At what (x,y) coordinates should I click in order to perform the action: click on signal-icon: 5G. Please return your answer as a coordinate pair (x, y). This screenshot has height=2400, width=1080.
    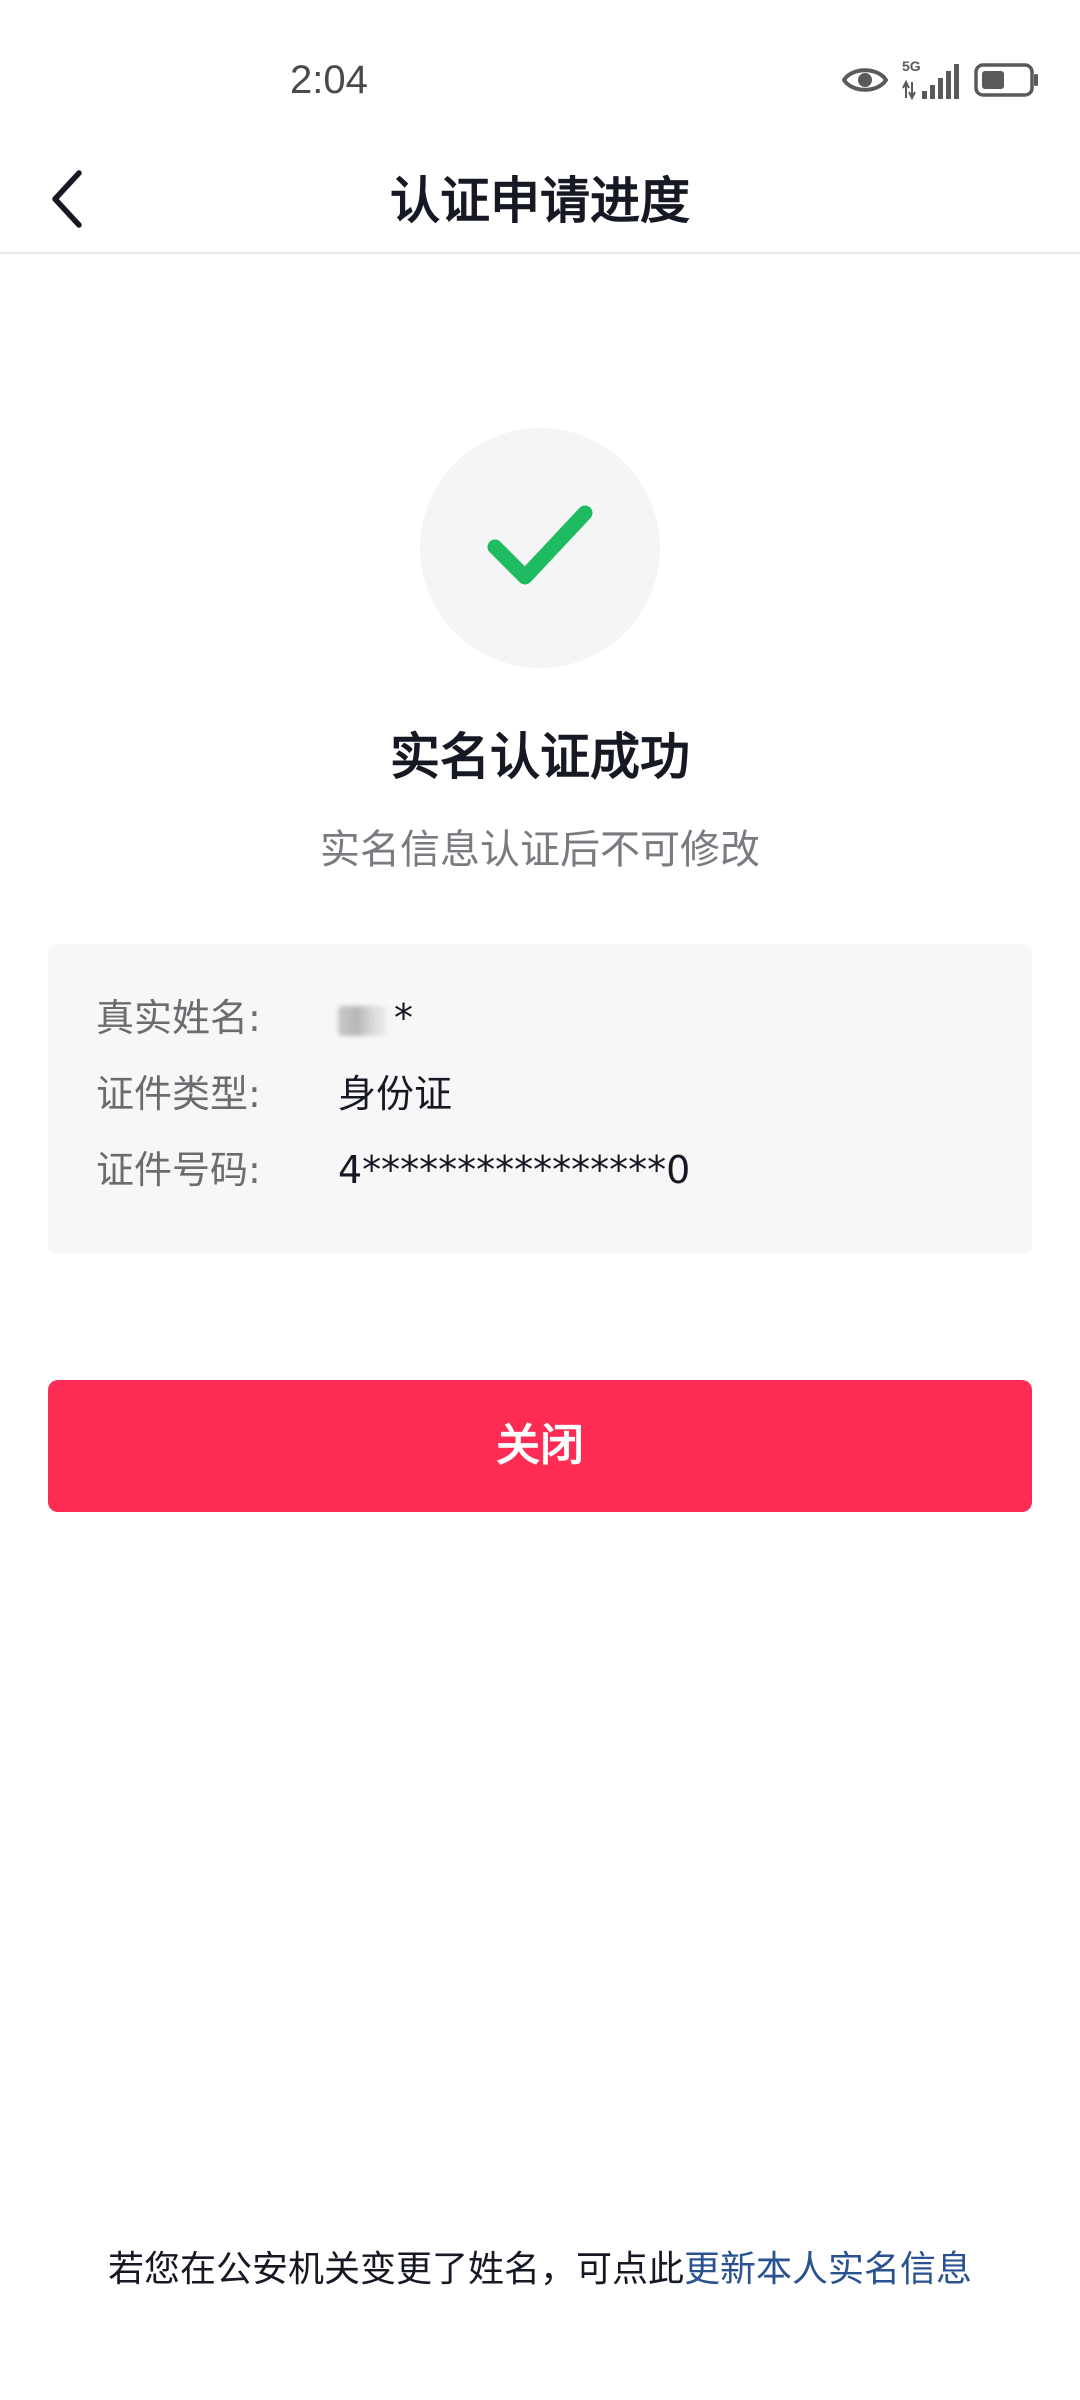
    Looking at the image, I should click on (931, 80).